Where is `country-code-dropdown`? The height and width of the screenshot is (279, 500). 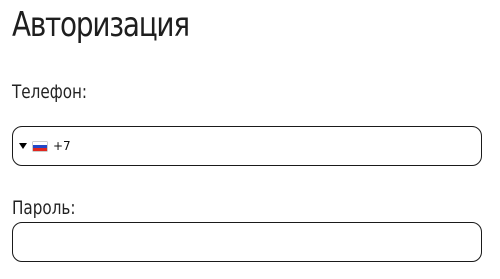
country-code-dropdown is located at coordinates (33, 146).